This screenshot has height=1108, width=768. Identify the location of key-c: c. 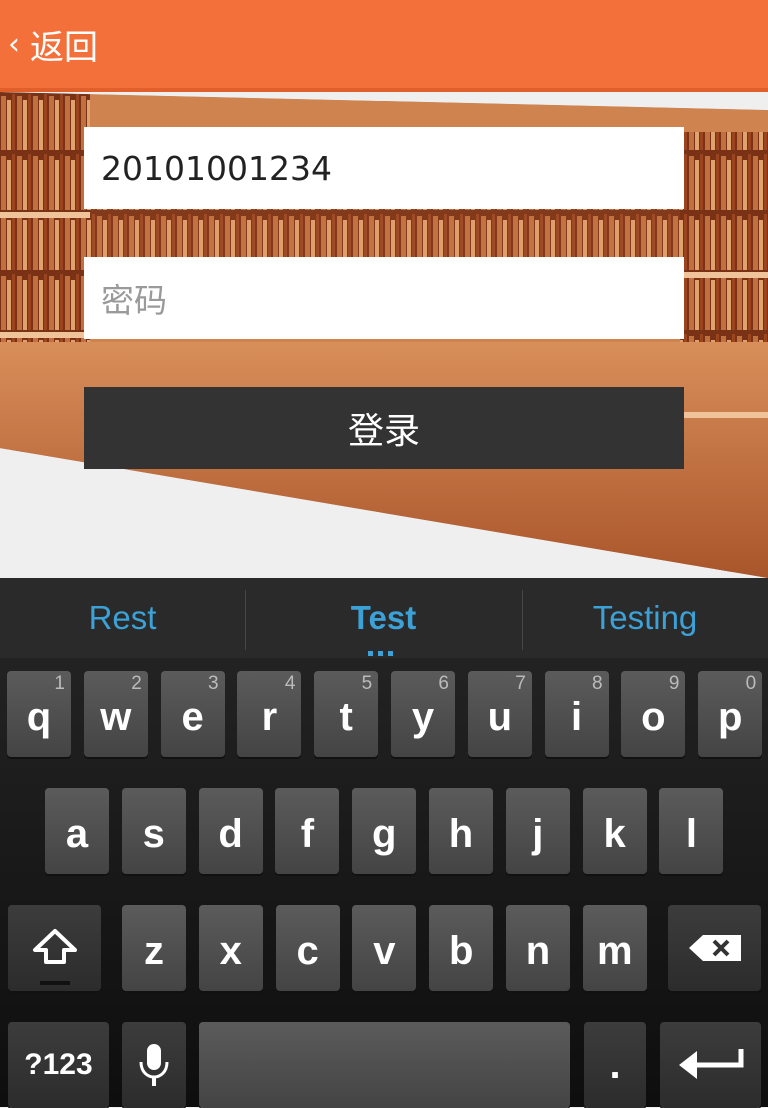
(307, 948).